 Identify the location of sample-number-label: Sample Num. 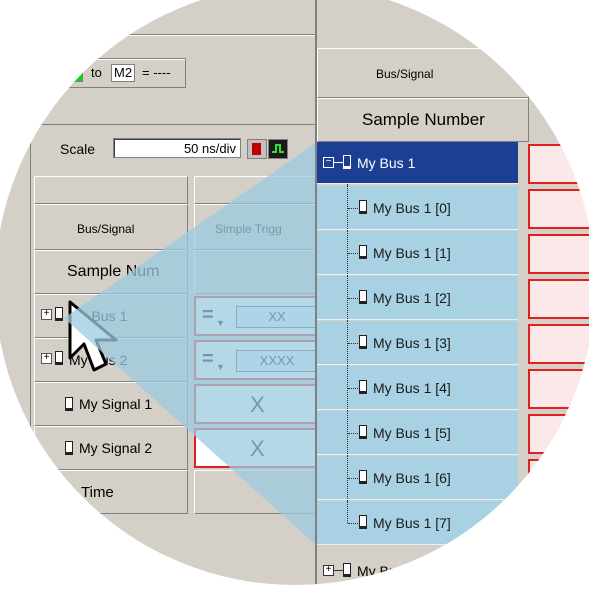
(113, 271).